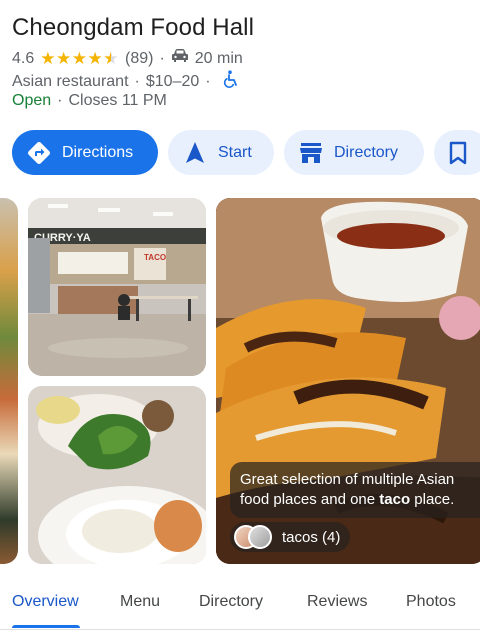 The width and height of the screenshot is (480, 640). Describe the element at coordinates (235, 152) in the screenshot. I see `start-label: Start` at that location.